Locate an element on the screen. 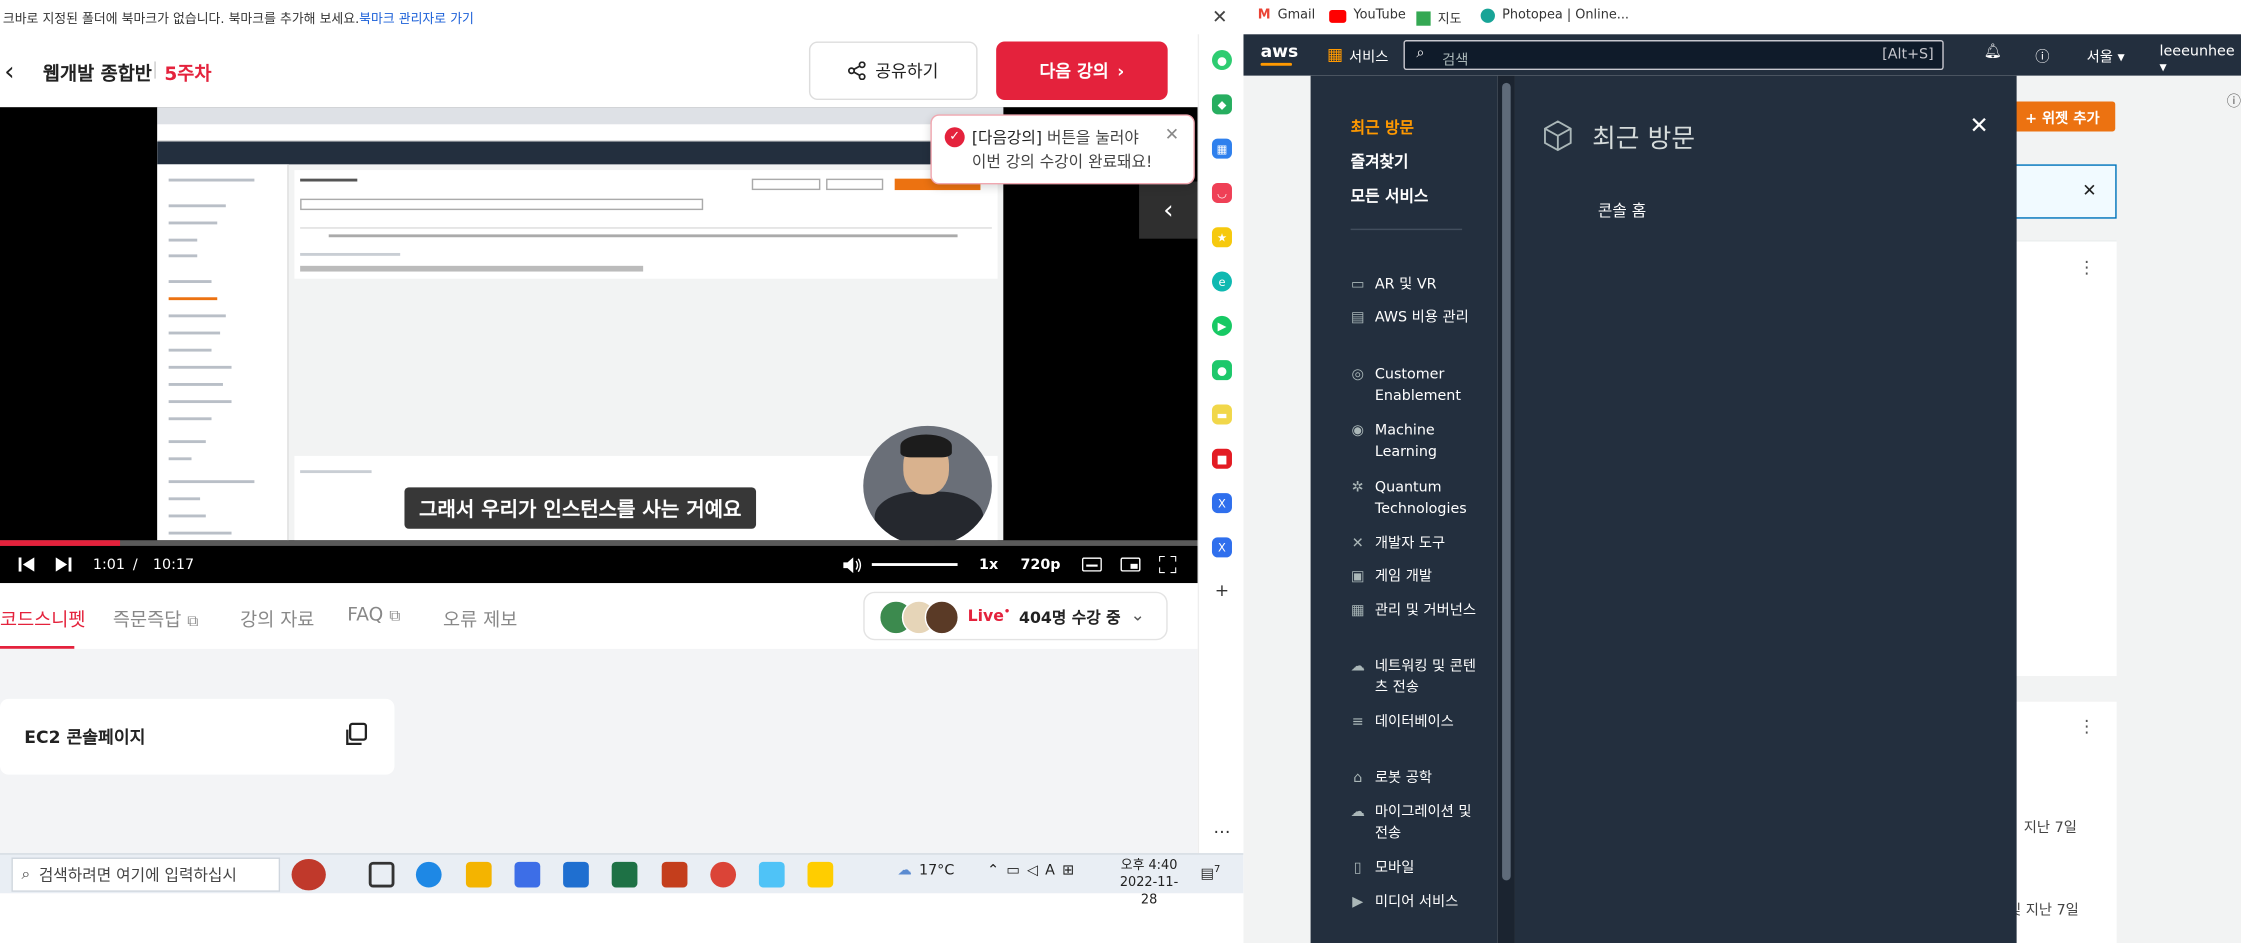  aws-search-input: ⌕ 검색 [Alt+S] is located at coordinates (1673, 55).